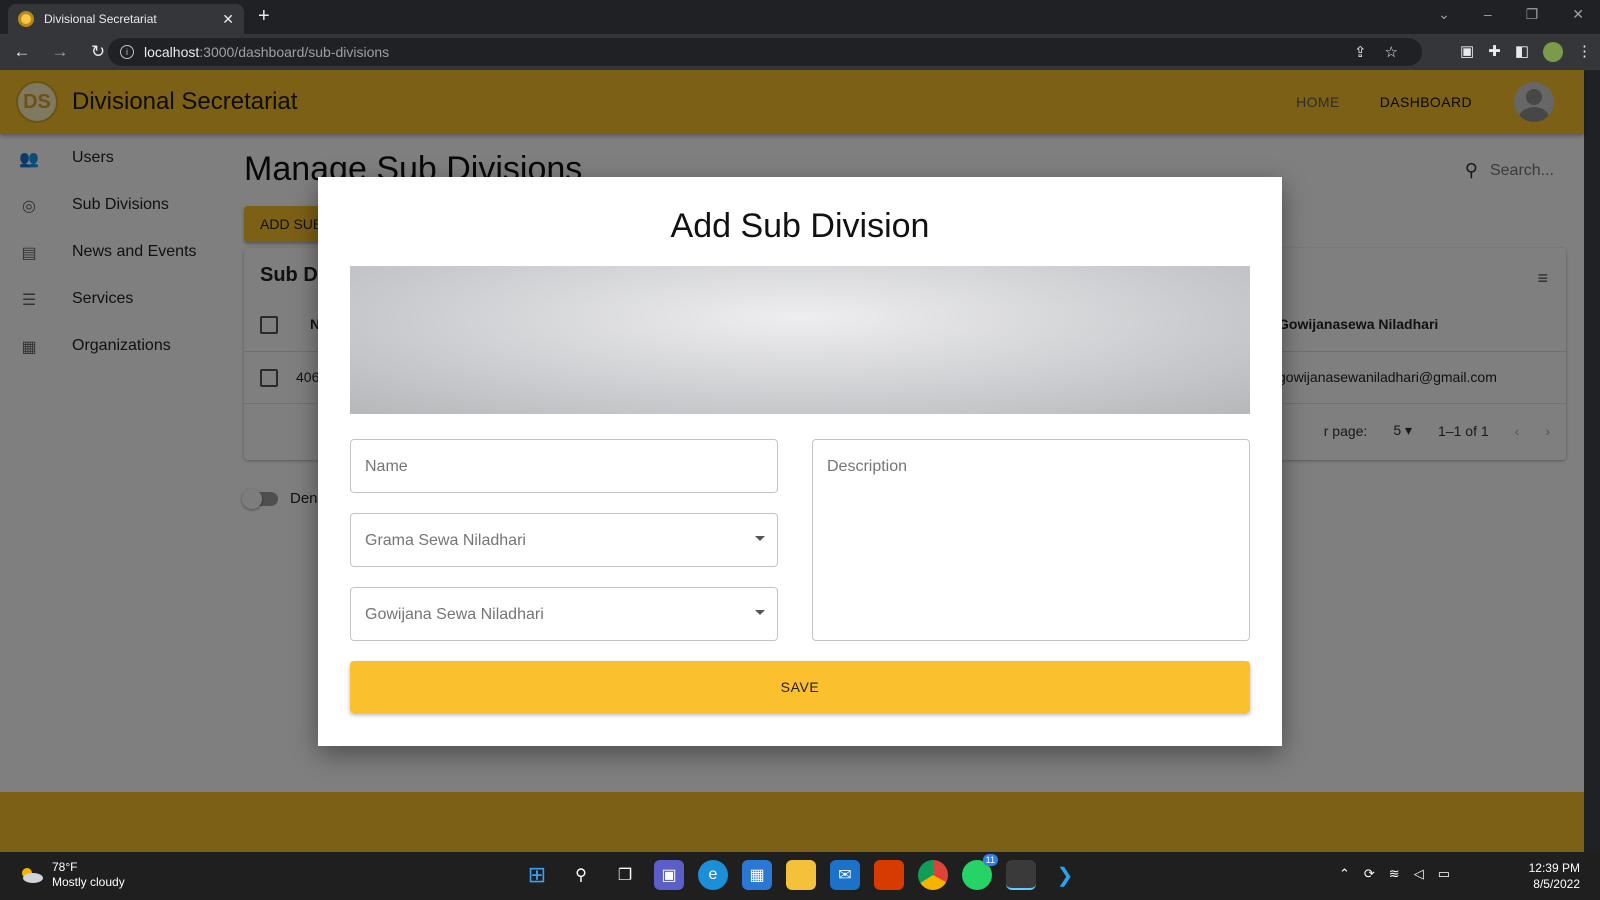 The height and width of the screenshot is (900, 1600). Describe the element at coordinates (564, 540) in the screenshot. I see `grama-sewa-niladhari-select: Grama Sewa Niladhari` at that location.